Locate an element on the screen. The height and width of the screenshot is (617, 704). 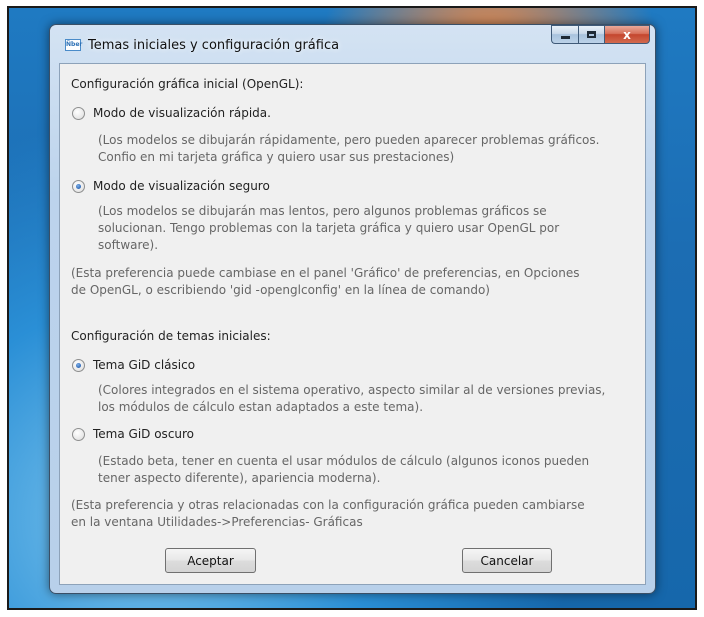
safe-mode-label: Modo de visualización seguro is located at coordinates (181, 186).